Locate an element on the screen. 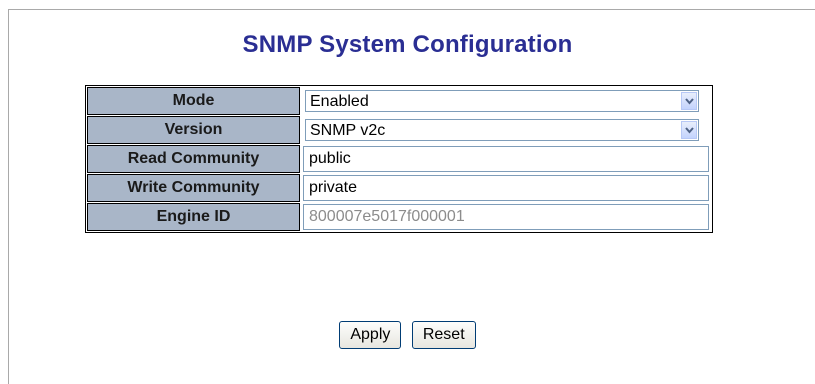 The image size is (815, 384). write-community-row: Write Community private is located at coordinates (399, 188).